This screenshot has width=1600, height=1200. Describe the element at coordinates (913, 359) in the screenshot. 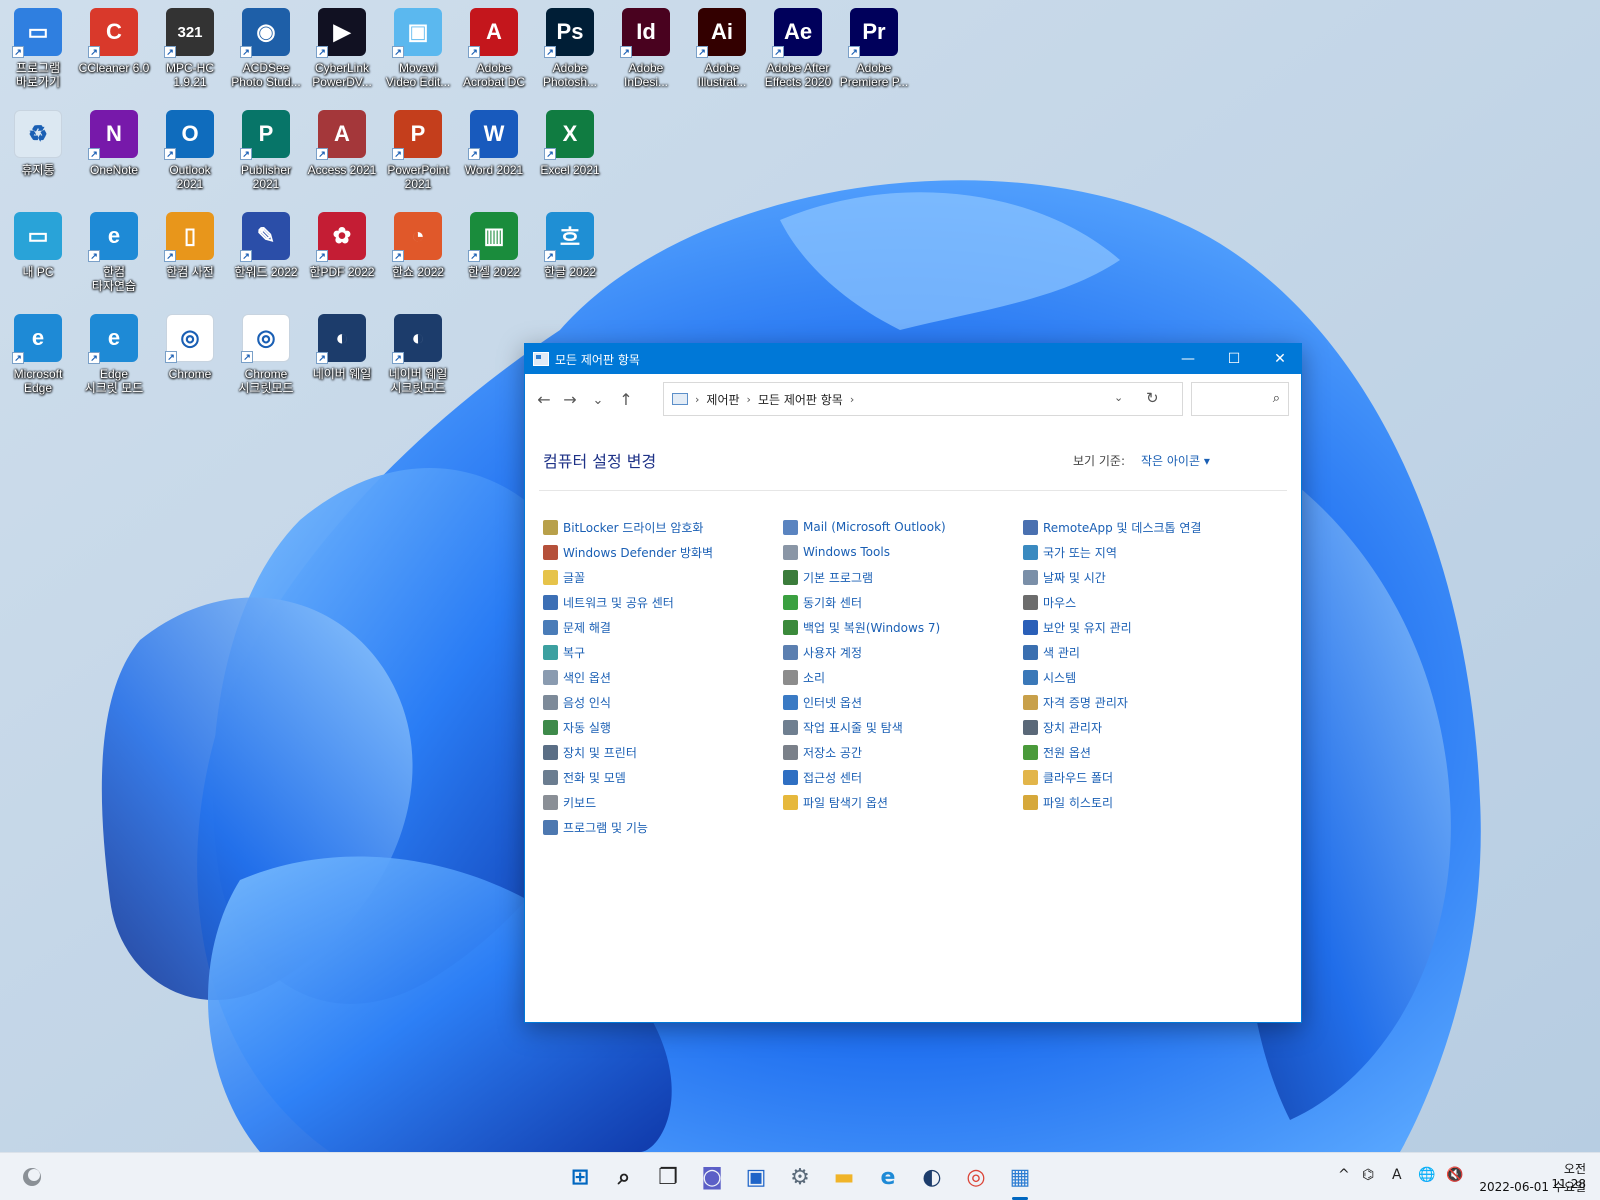

I see `window-titlebar: 모든 제어판 항목 — ☐ ✕` at that location.